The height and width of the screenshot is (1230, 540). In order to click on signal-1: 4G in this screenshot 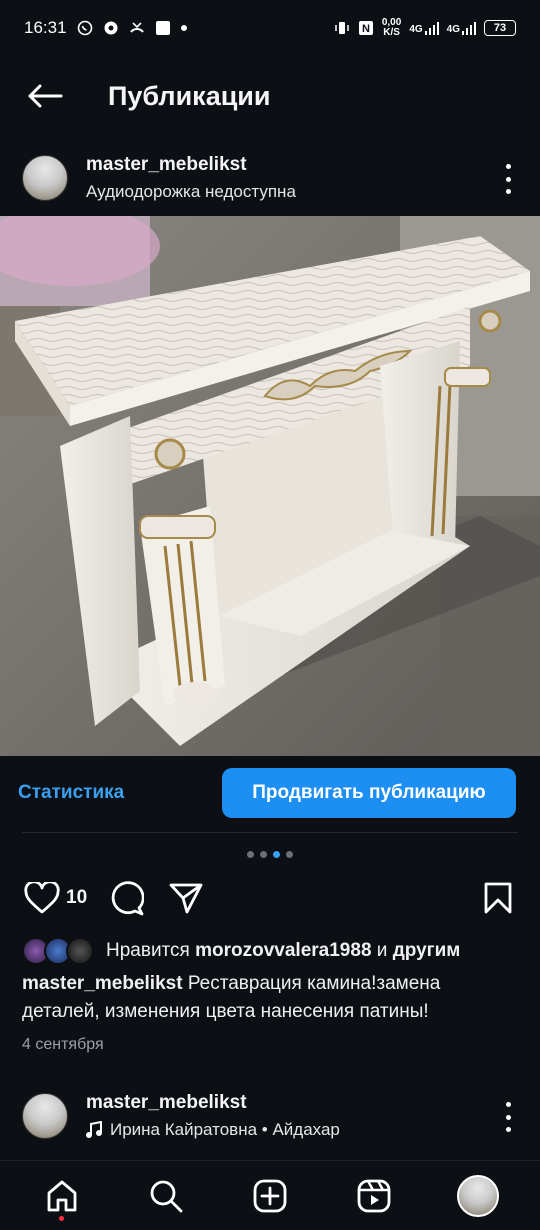, I will do `click(424, 28)`.